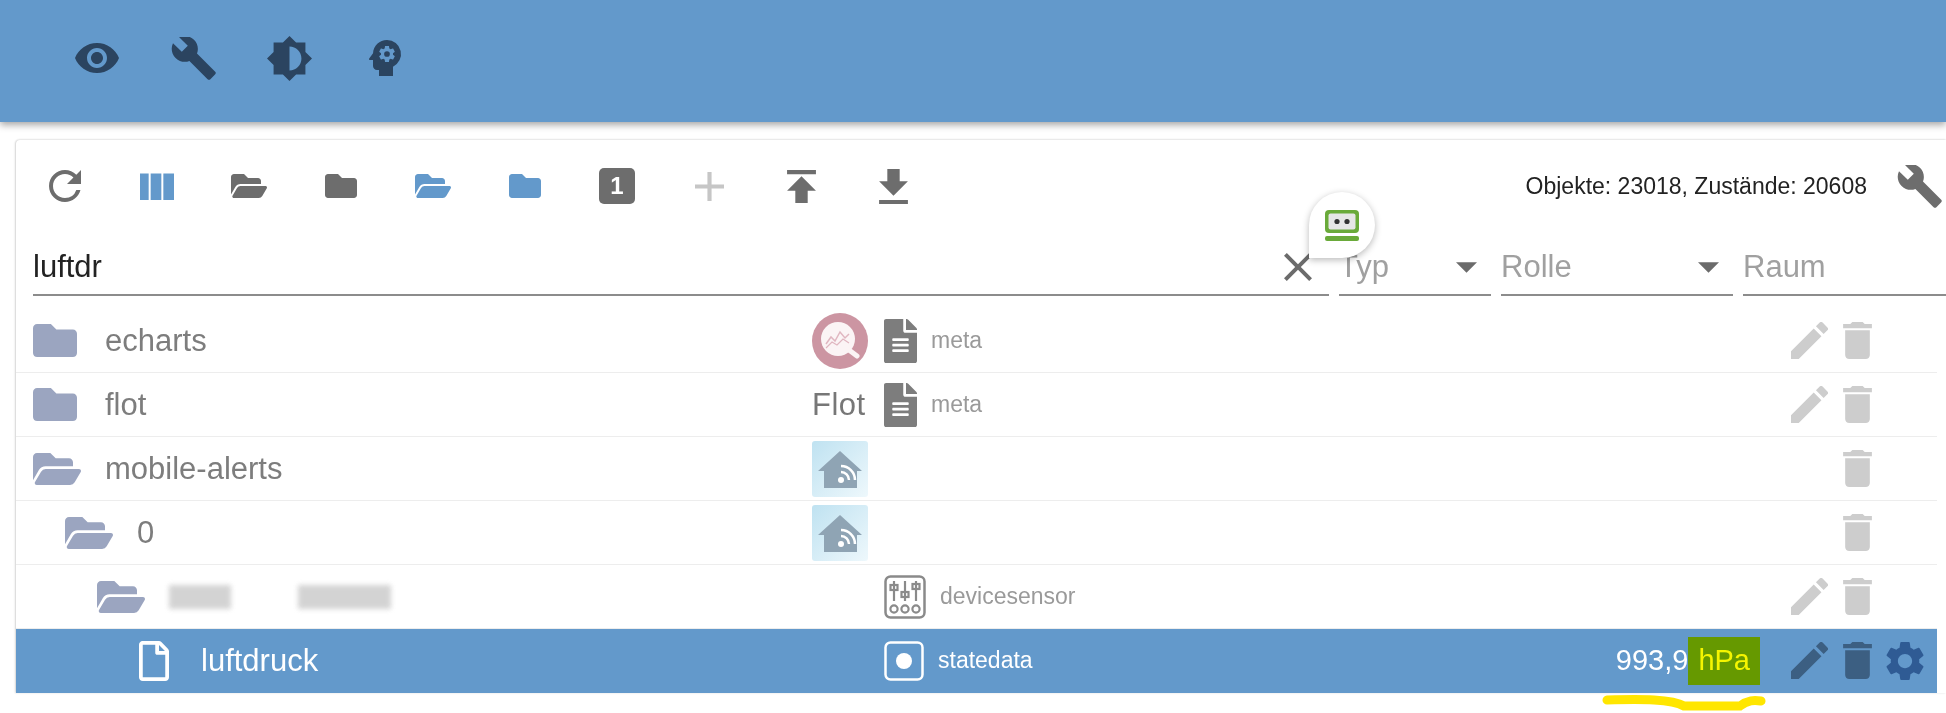 The height and width of the screenshot is (713, 1946). What do you see at coordinates (126, 404) in the screenshot?
I see `node-name: flot` at bounding box center [126, 404].